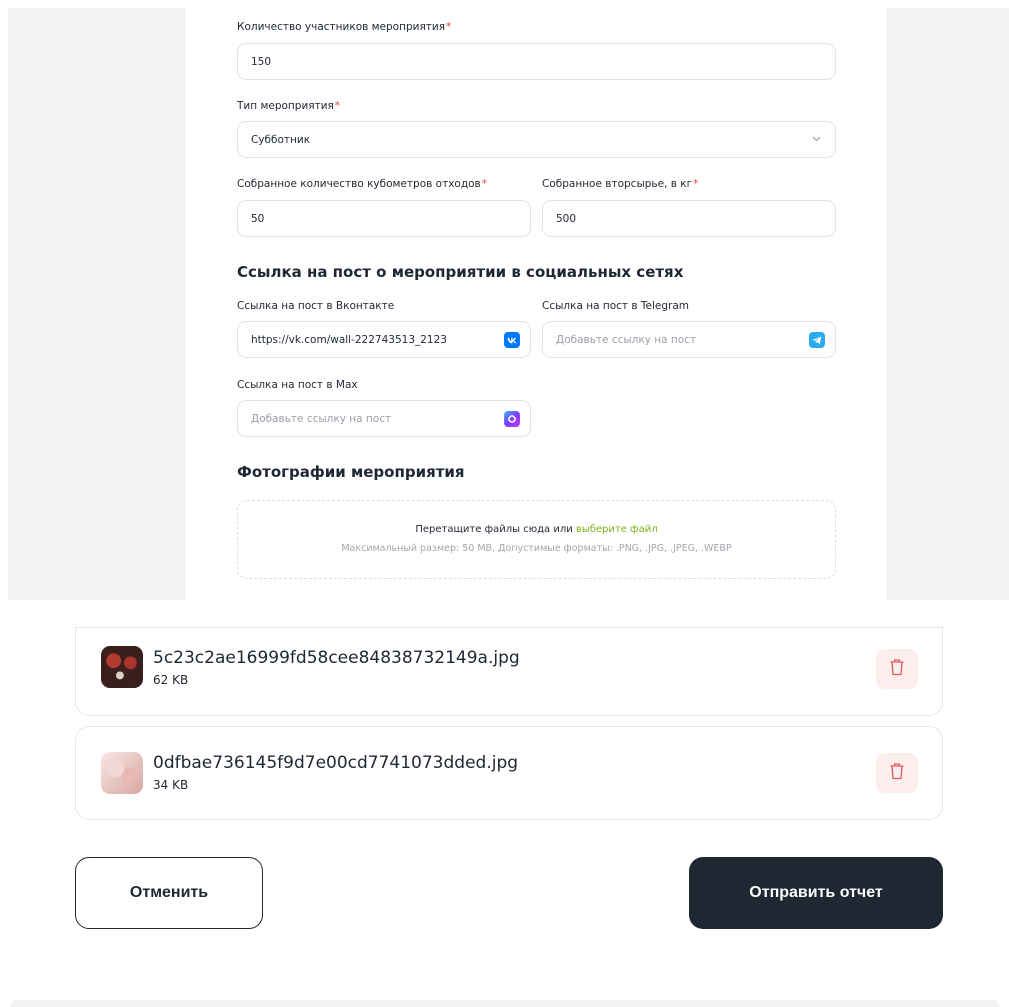  I want to click on file-name: 5c23c2ae16999fd58cee84838732149a.jpg, so click(336, 658).